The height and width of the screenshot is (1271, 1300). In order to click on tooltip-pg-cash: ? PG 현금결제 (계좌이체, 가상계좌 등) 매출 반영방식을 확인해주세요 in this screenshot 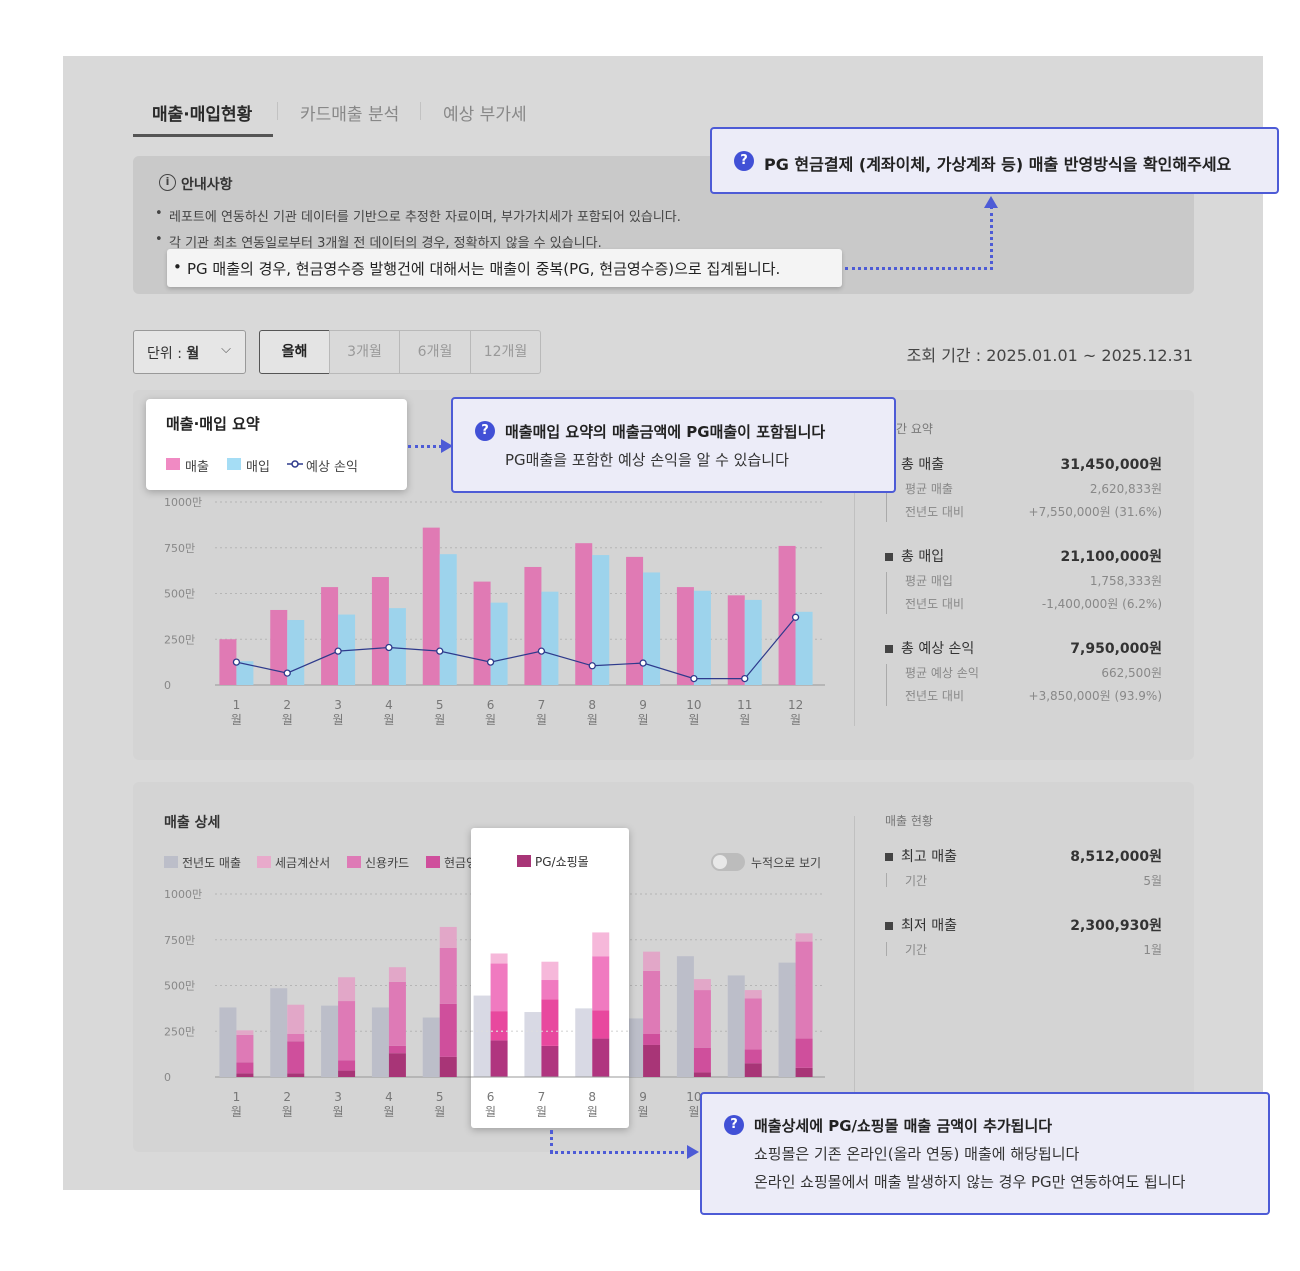, I will do `click(994, 160)`.